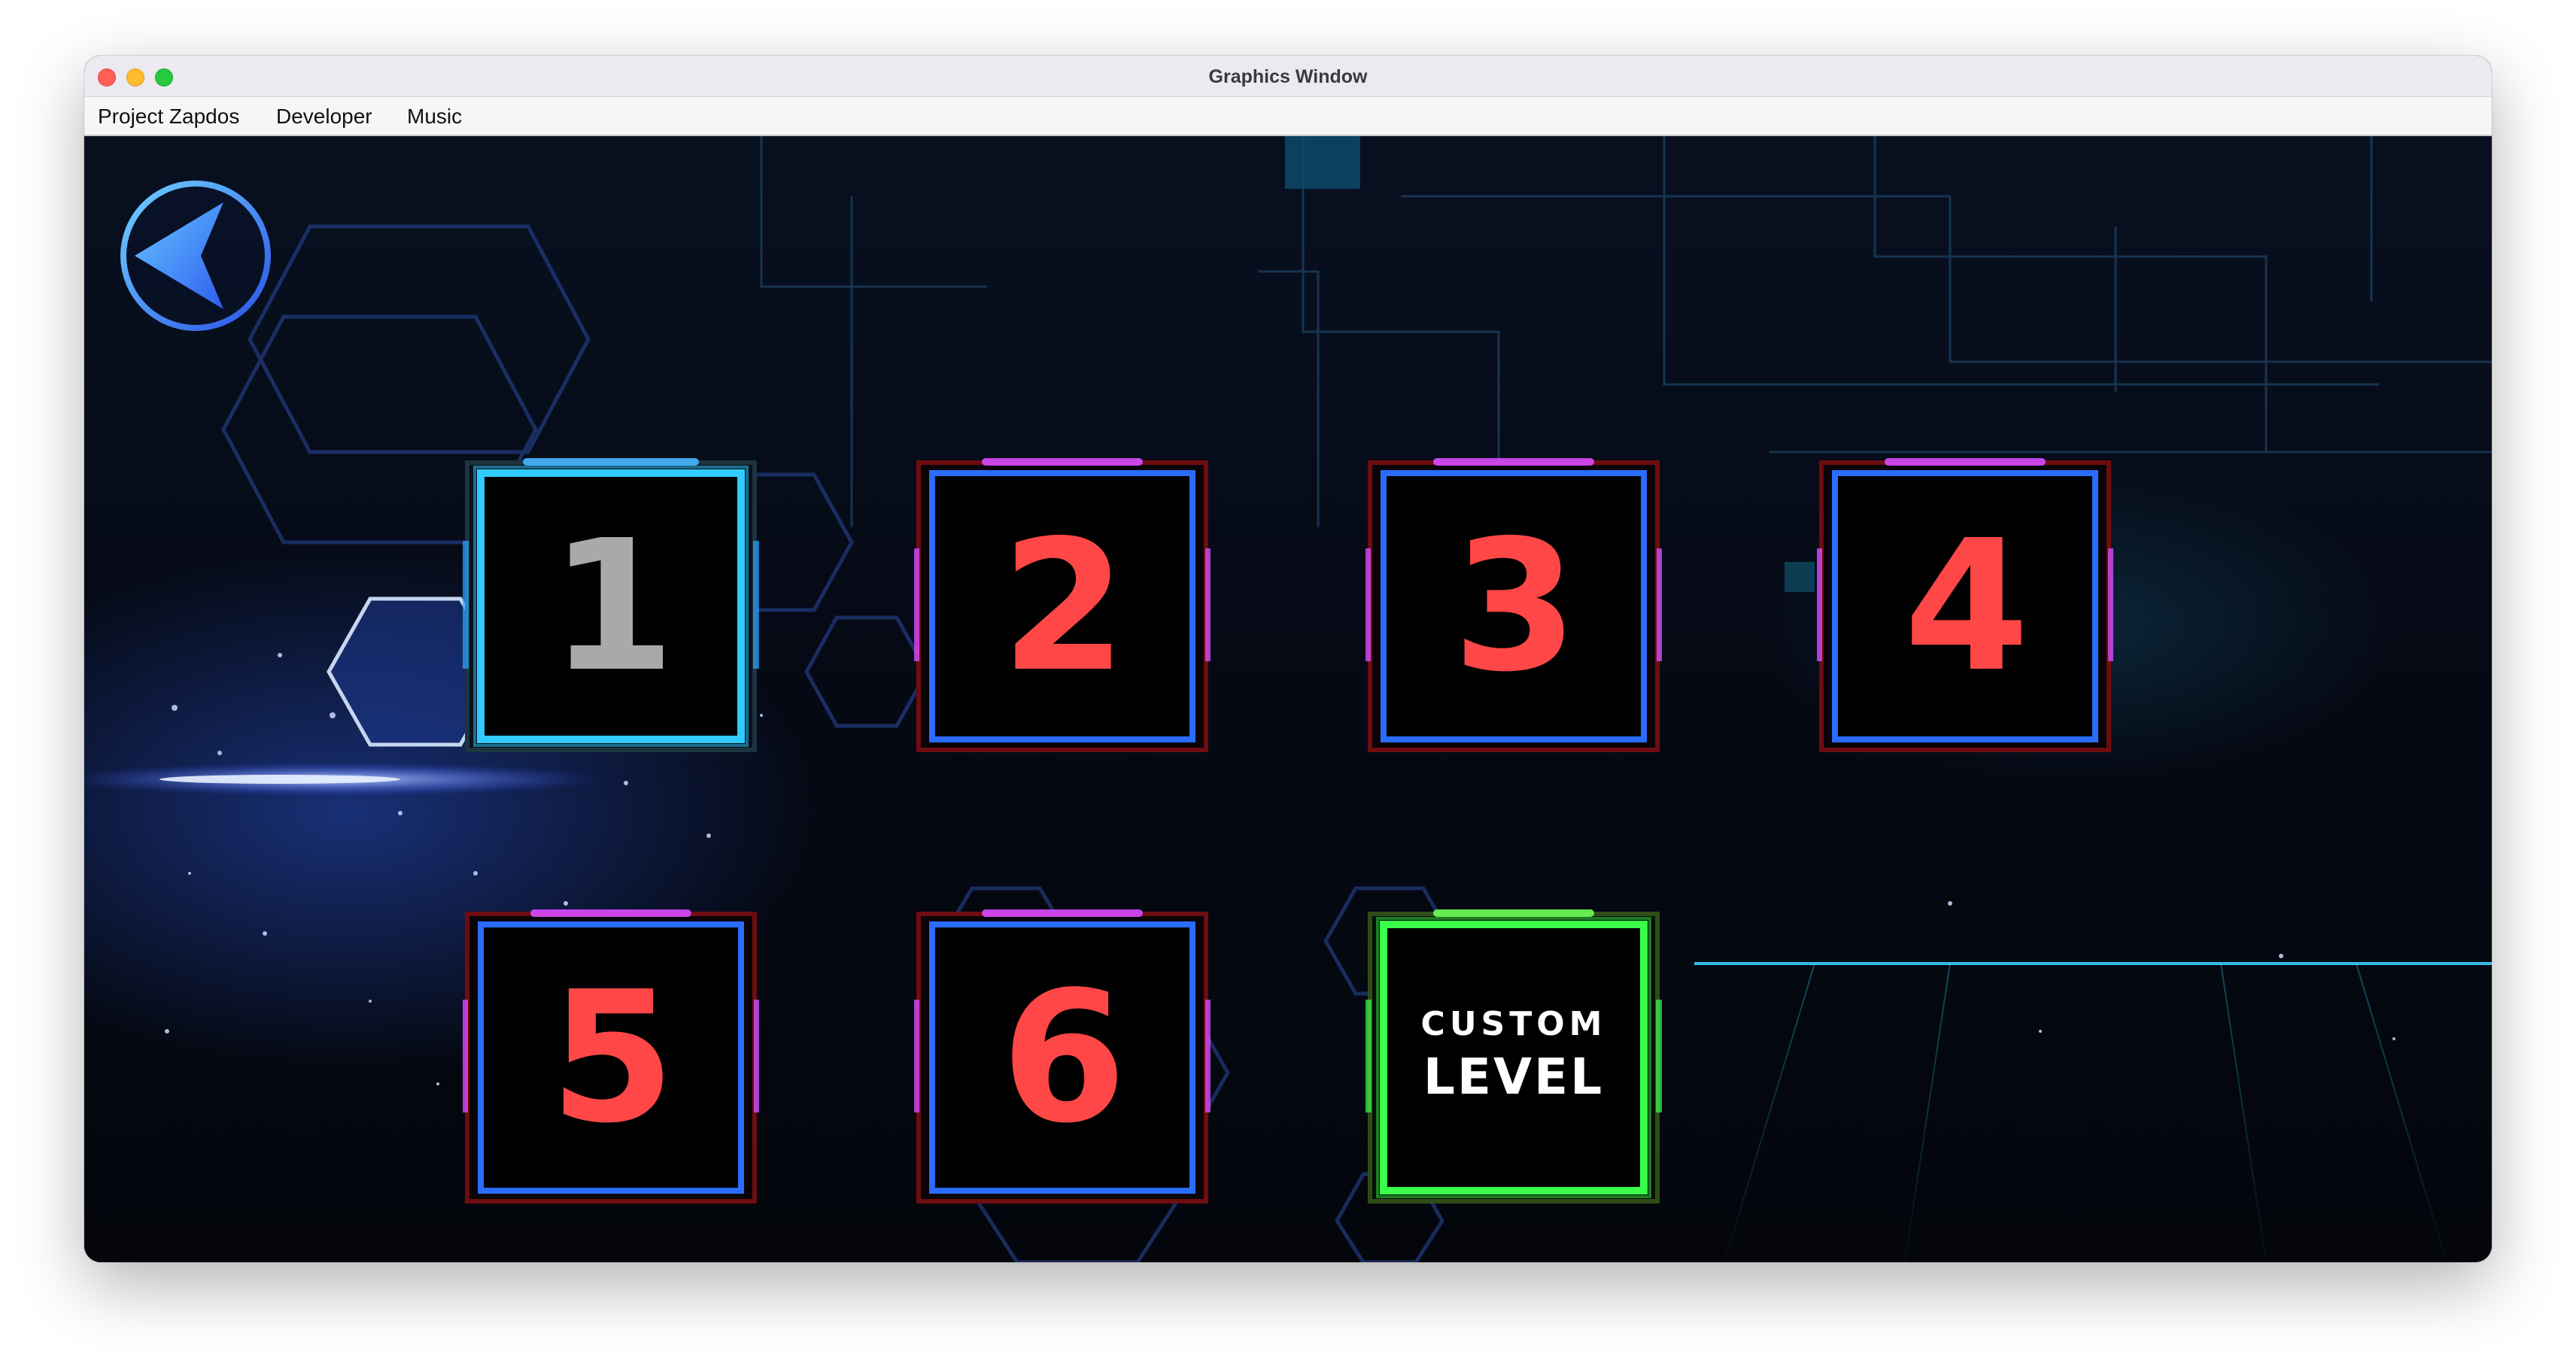  Describe the element at coordinates (168, 117) in the screenshot. I see `menu-project-zapdos: Project Zapdos` at that location.